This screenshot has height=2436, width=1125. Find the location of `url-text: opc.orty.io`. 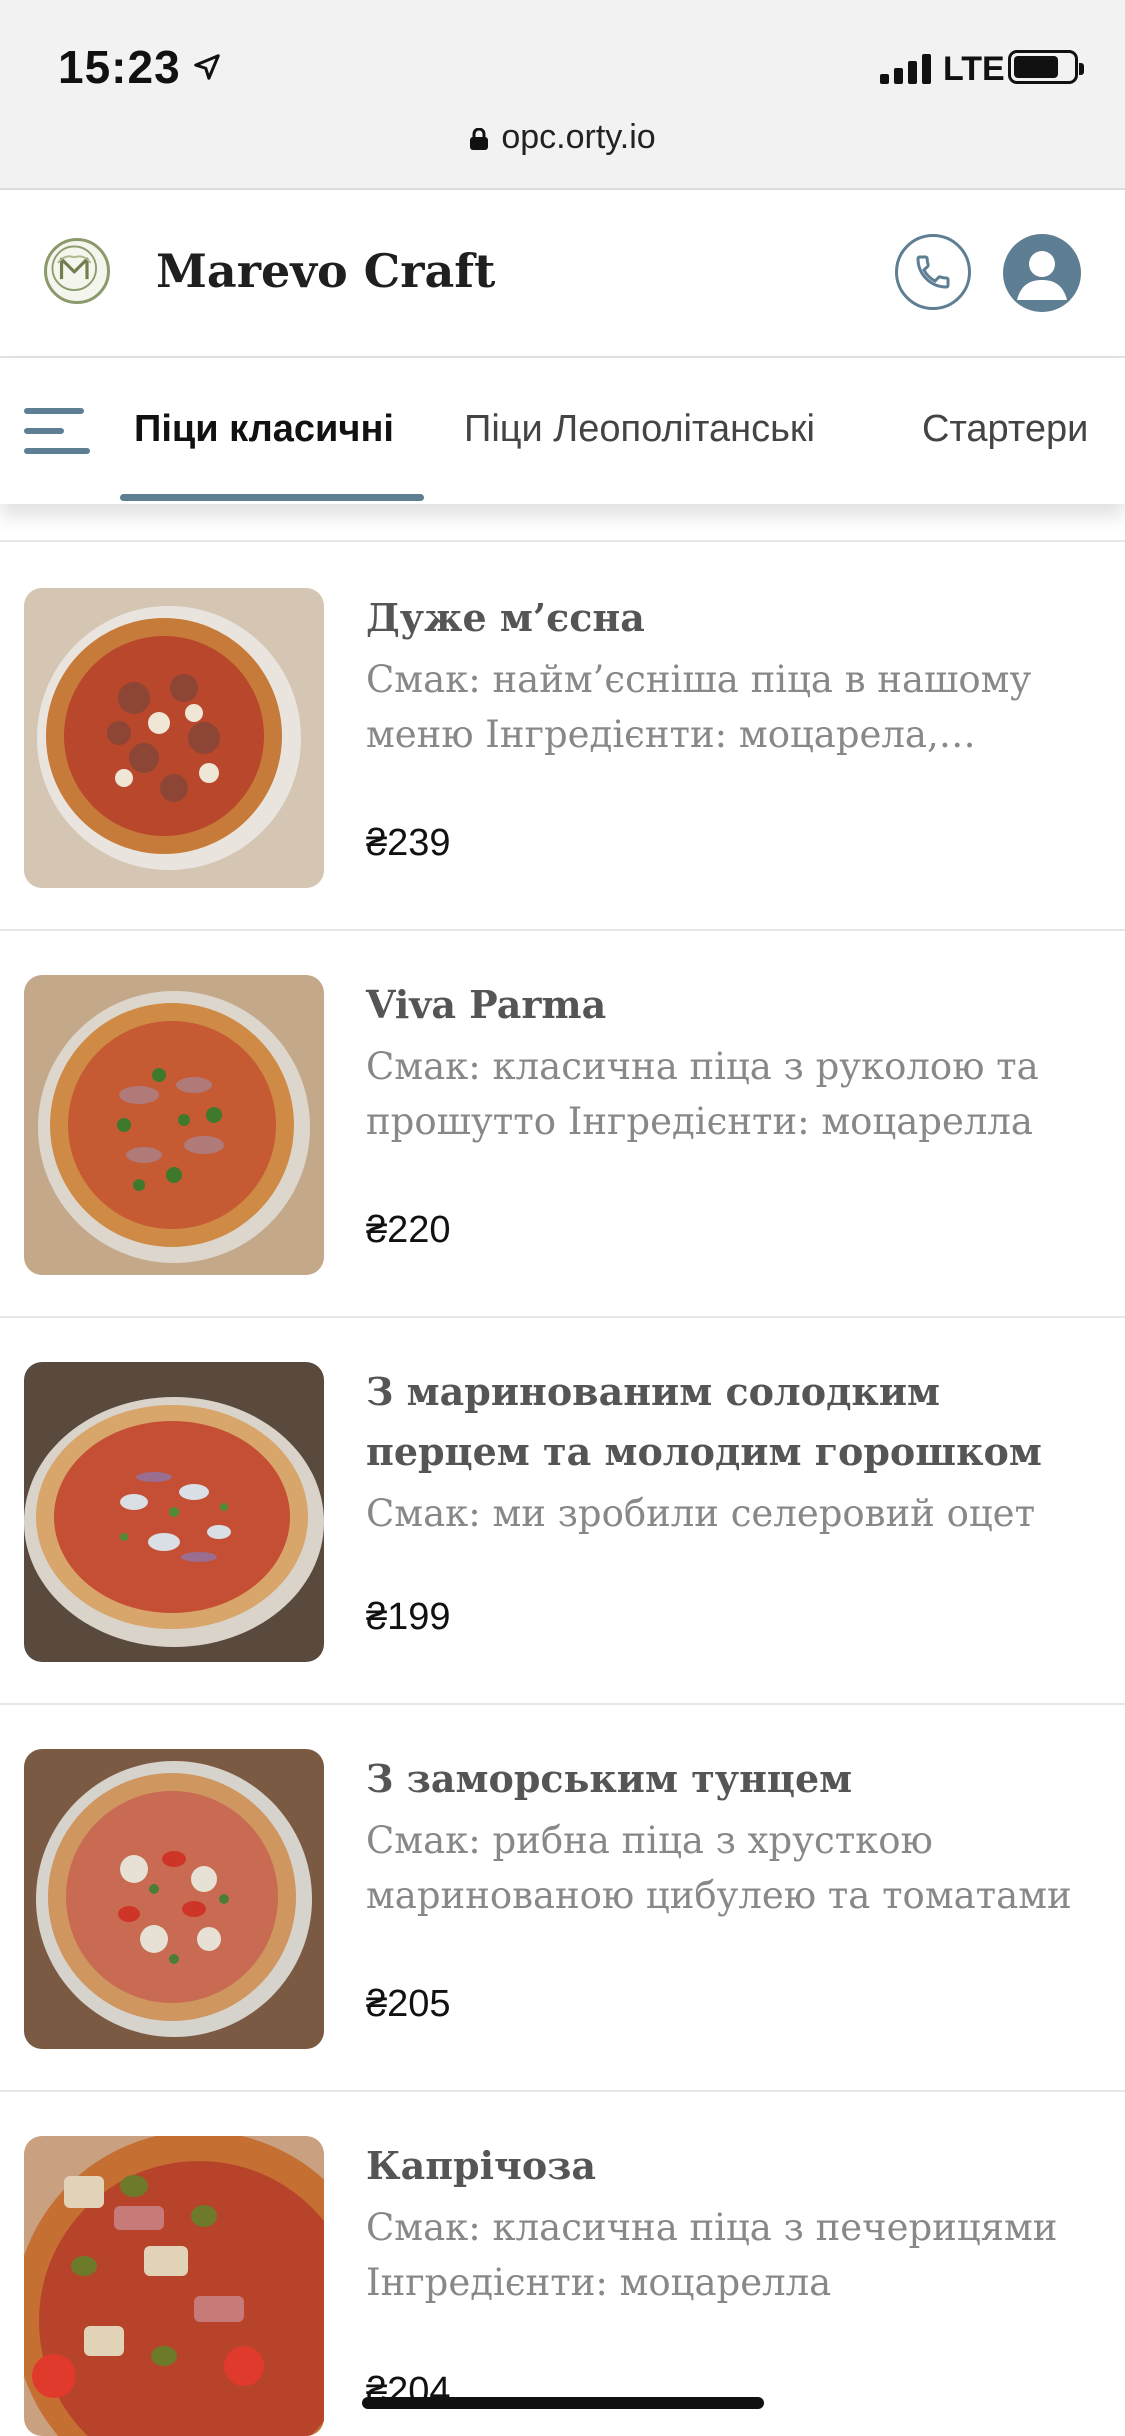

url-text: opc.orty.io is located at coordinates (578, 137).